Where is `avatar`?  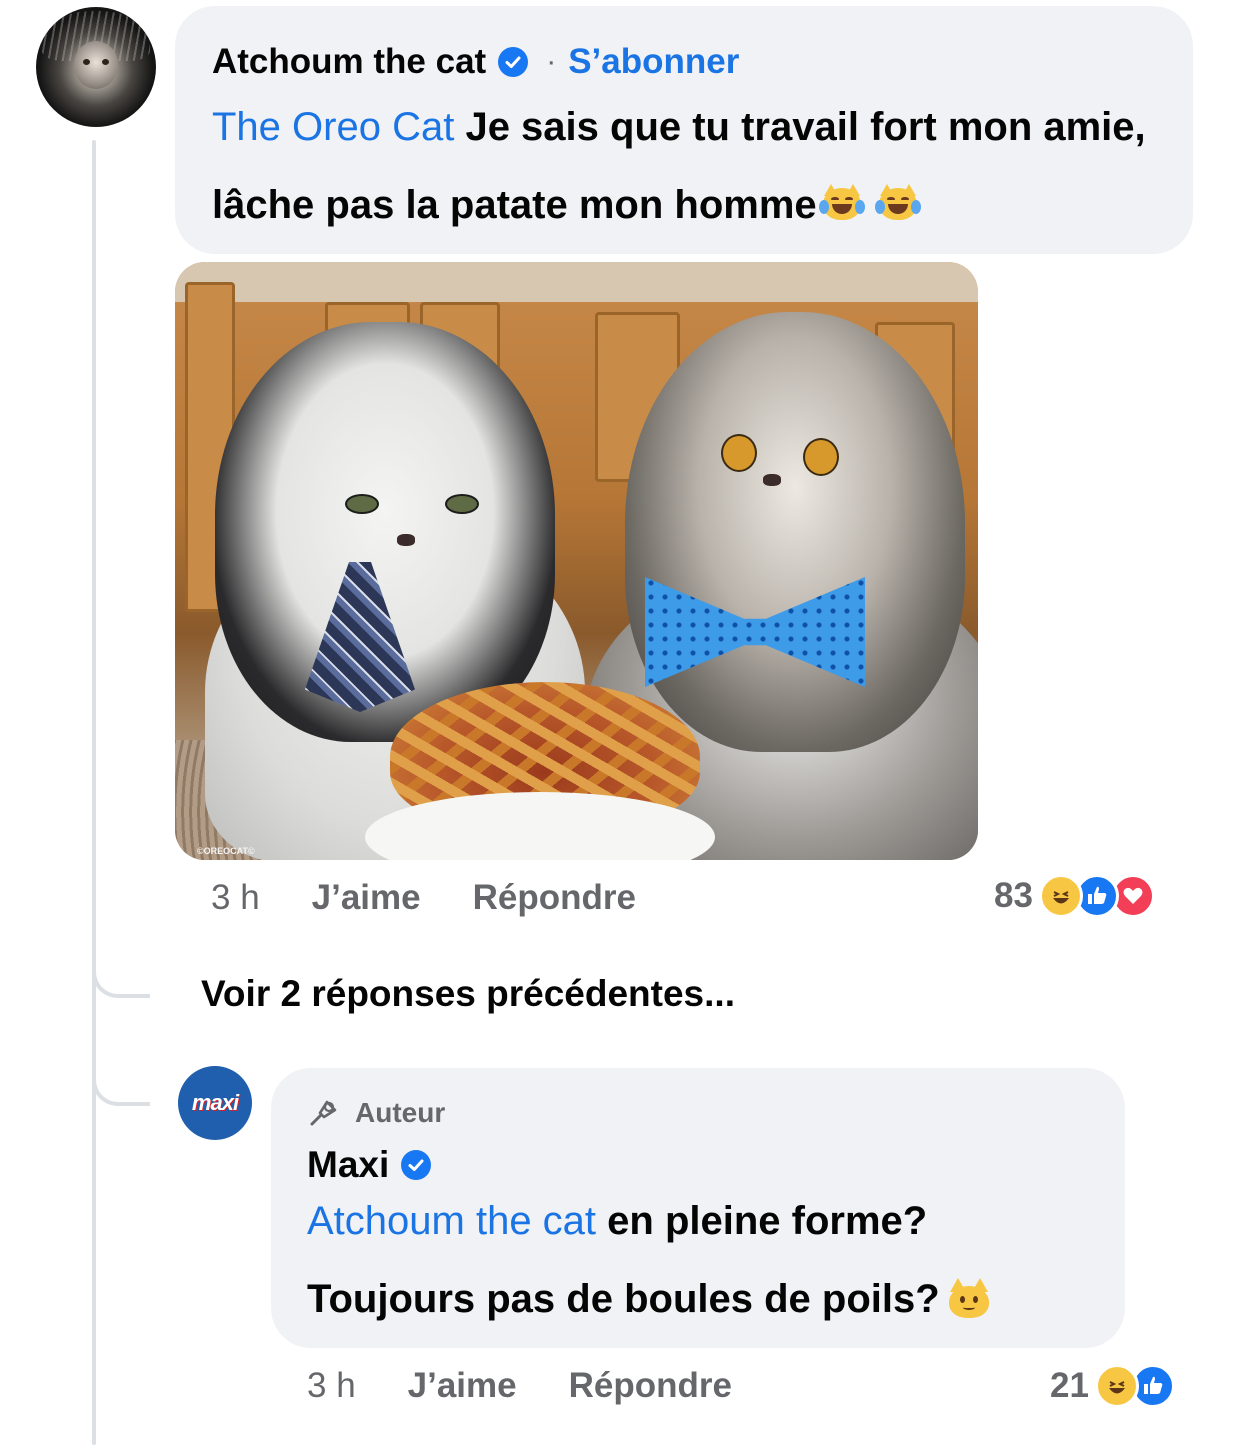 avatar is located at coordinates (96, 67).